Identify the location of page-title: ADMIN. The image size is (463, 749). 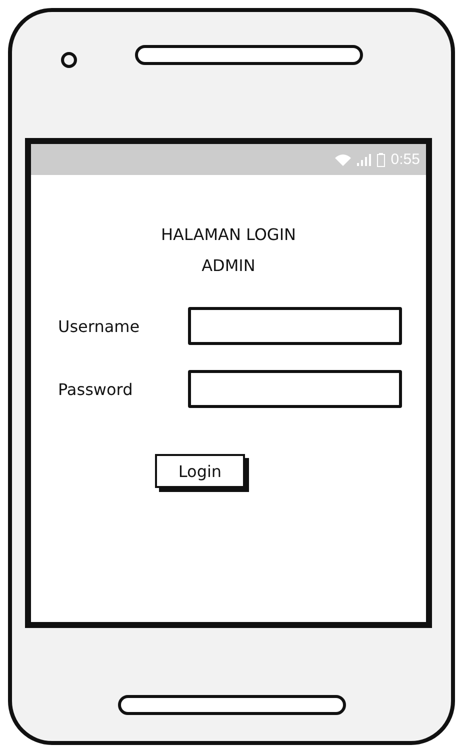
(229, 265).